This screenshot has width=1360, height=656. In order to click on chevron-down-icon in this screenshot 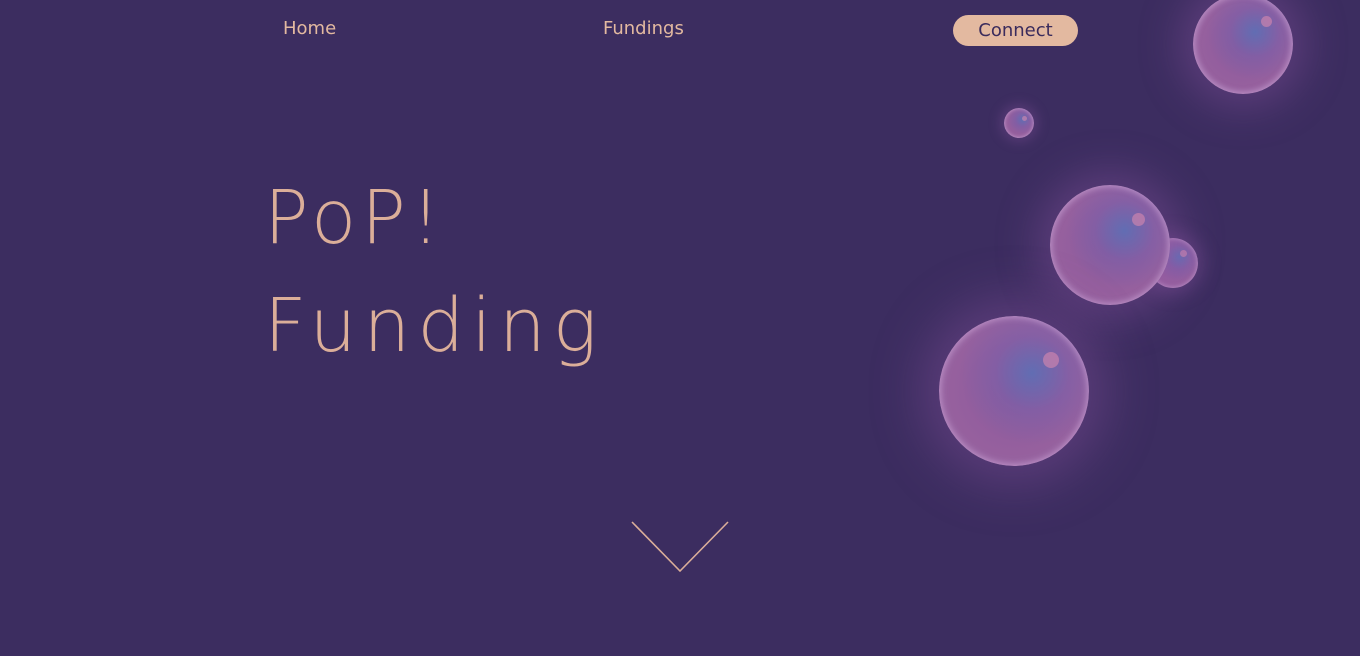, I will do `click(680, 547)`.